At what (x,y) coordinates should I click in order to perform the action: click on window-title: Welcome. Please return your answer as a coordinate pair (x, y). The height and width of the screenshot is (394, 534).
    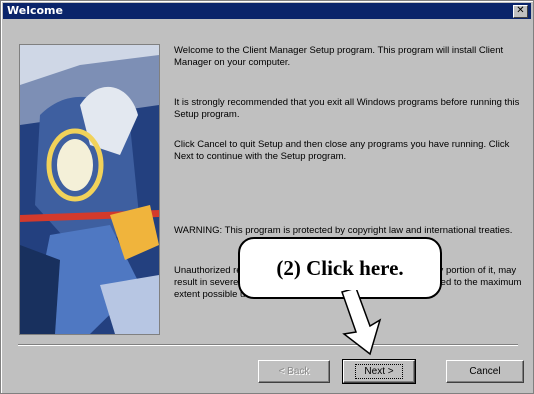
    Looking at the image, I should click on (35, 10).